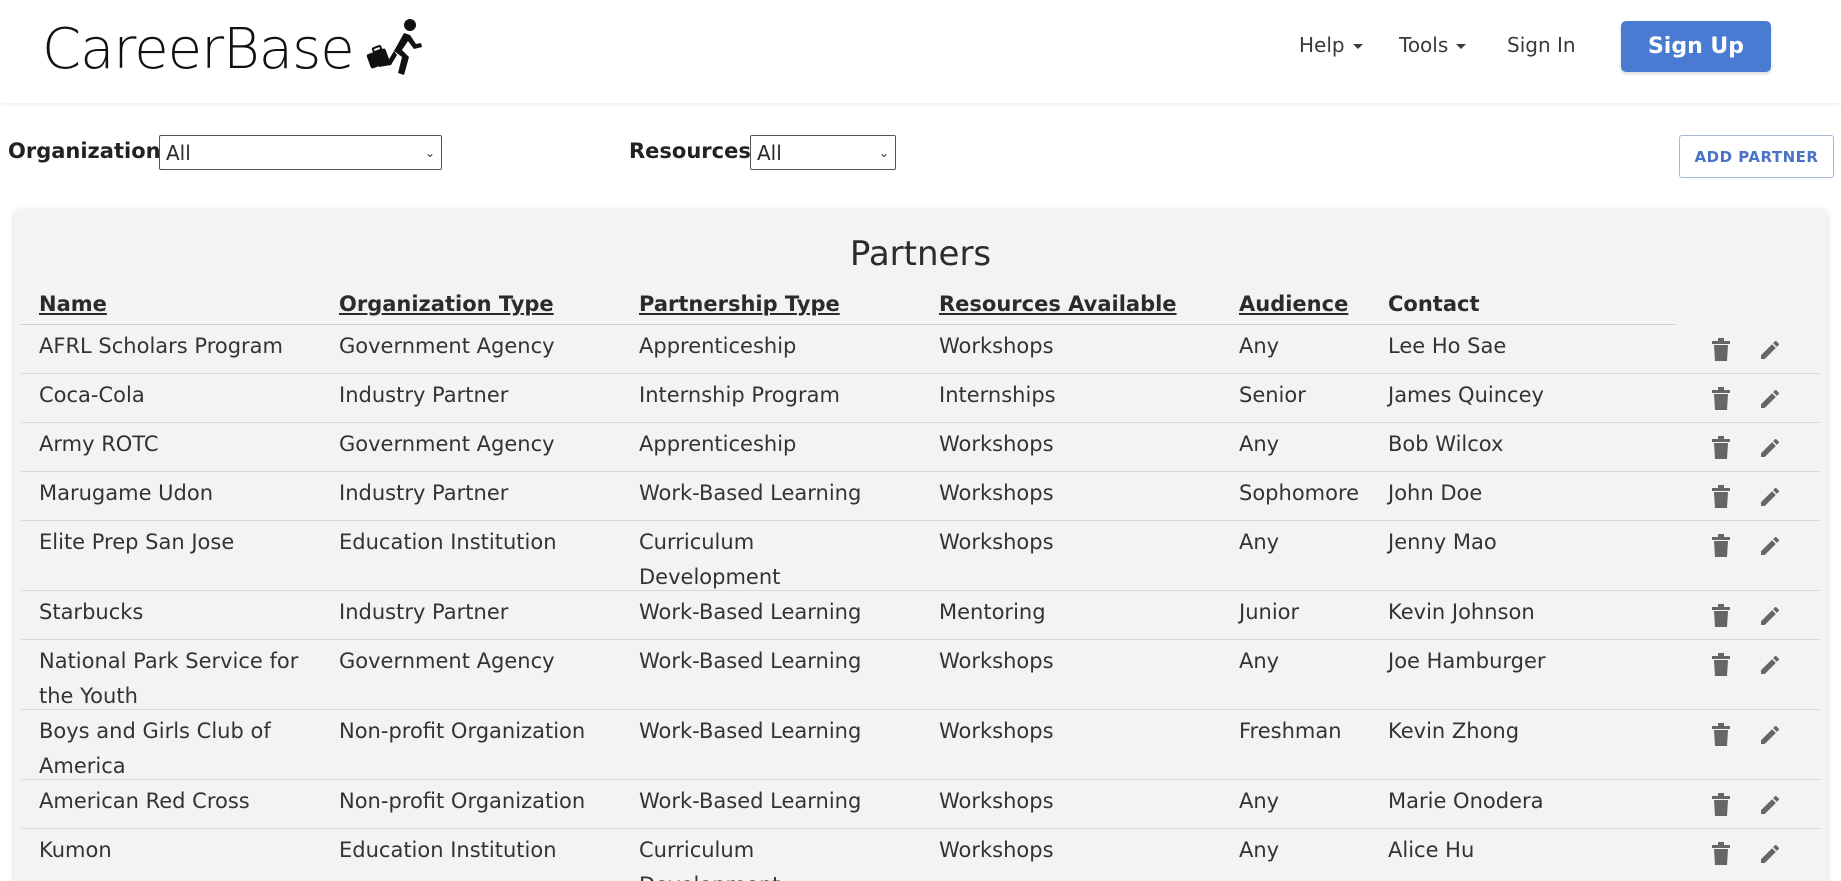 This screenshot has width=1841, height=881. Describe the element at coordinates (709, 859) in the screenshot. I see `table-cell: Curriculum Development` at that location.